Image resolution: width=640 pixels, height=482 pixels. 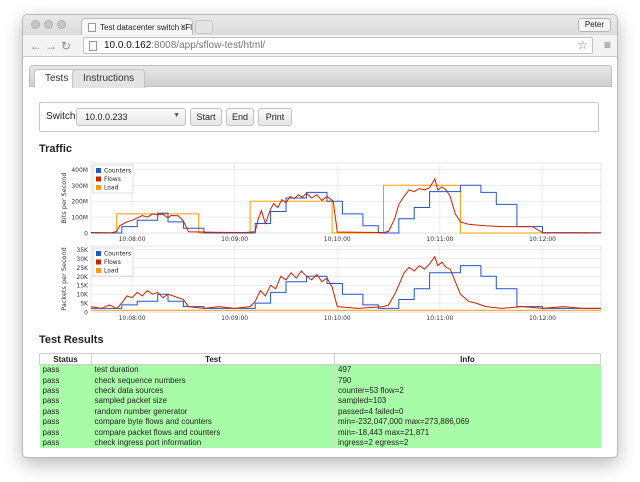 What do you see at coordinates (213, 442) in the screenshot?
I see `test-cell: check ingress port information` at bounding box center [213, 442].